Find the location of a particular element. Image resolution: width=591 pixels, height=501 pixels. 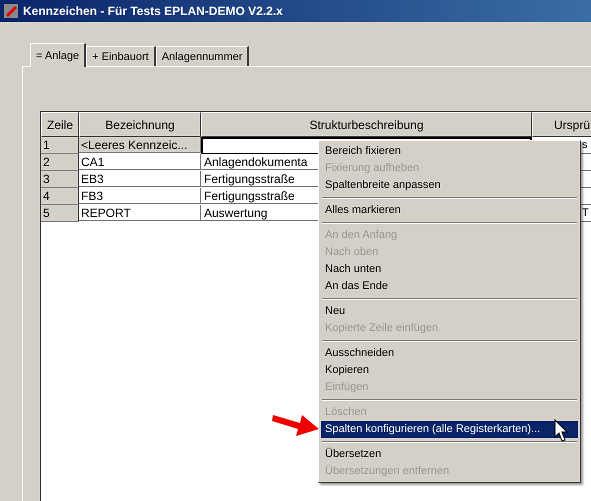

window-title: Kennzeichen - Für Tests EPLAN-DEMO V2.2.x is located at coordinates (153, 11).